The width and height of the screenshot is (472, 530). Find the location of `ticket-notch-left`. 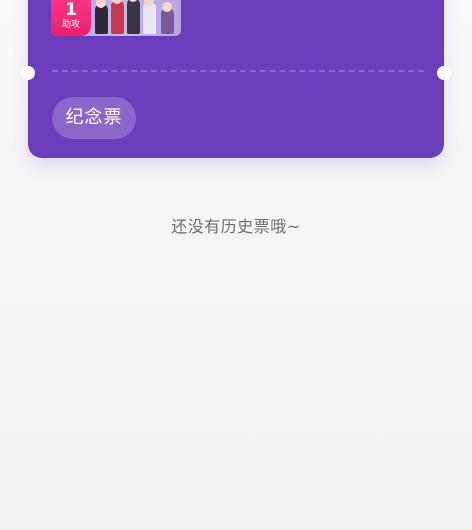

ticket-notch-left is located at coordinates (28, 73).